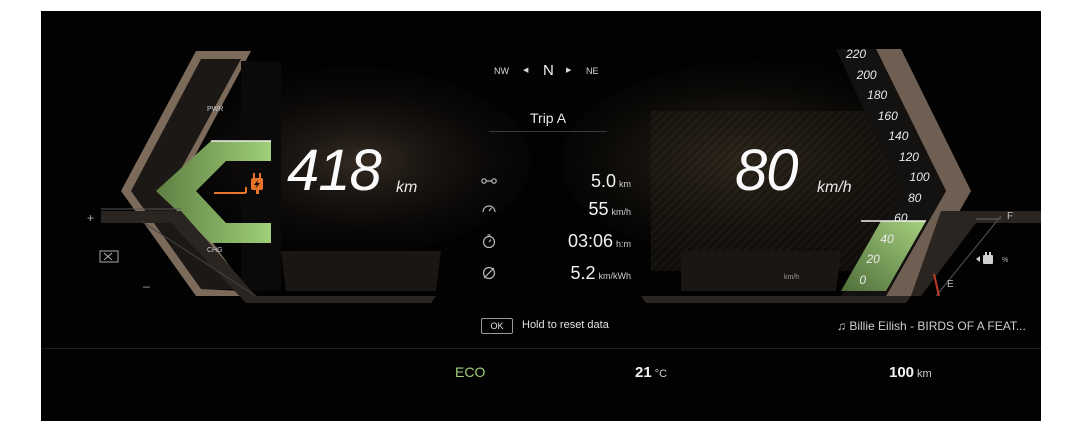  What do you see at coordinates (501, 71) in the screenshot?
I see `compass-left: NW` at bounding box center [501, 71].